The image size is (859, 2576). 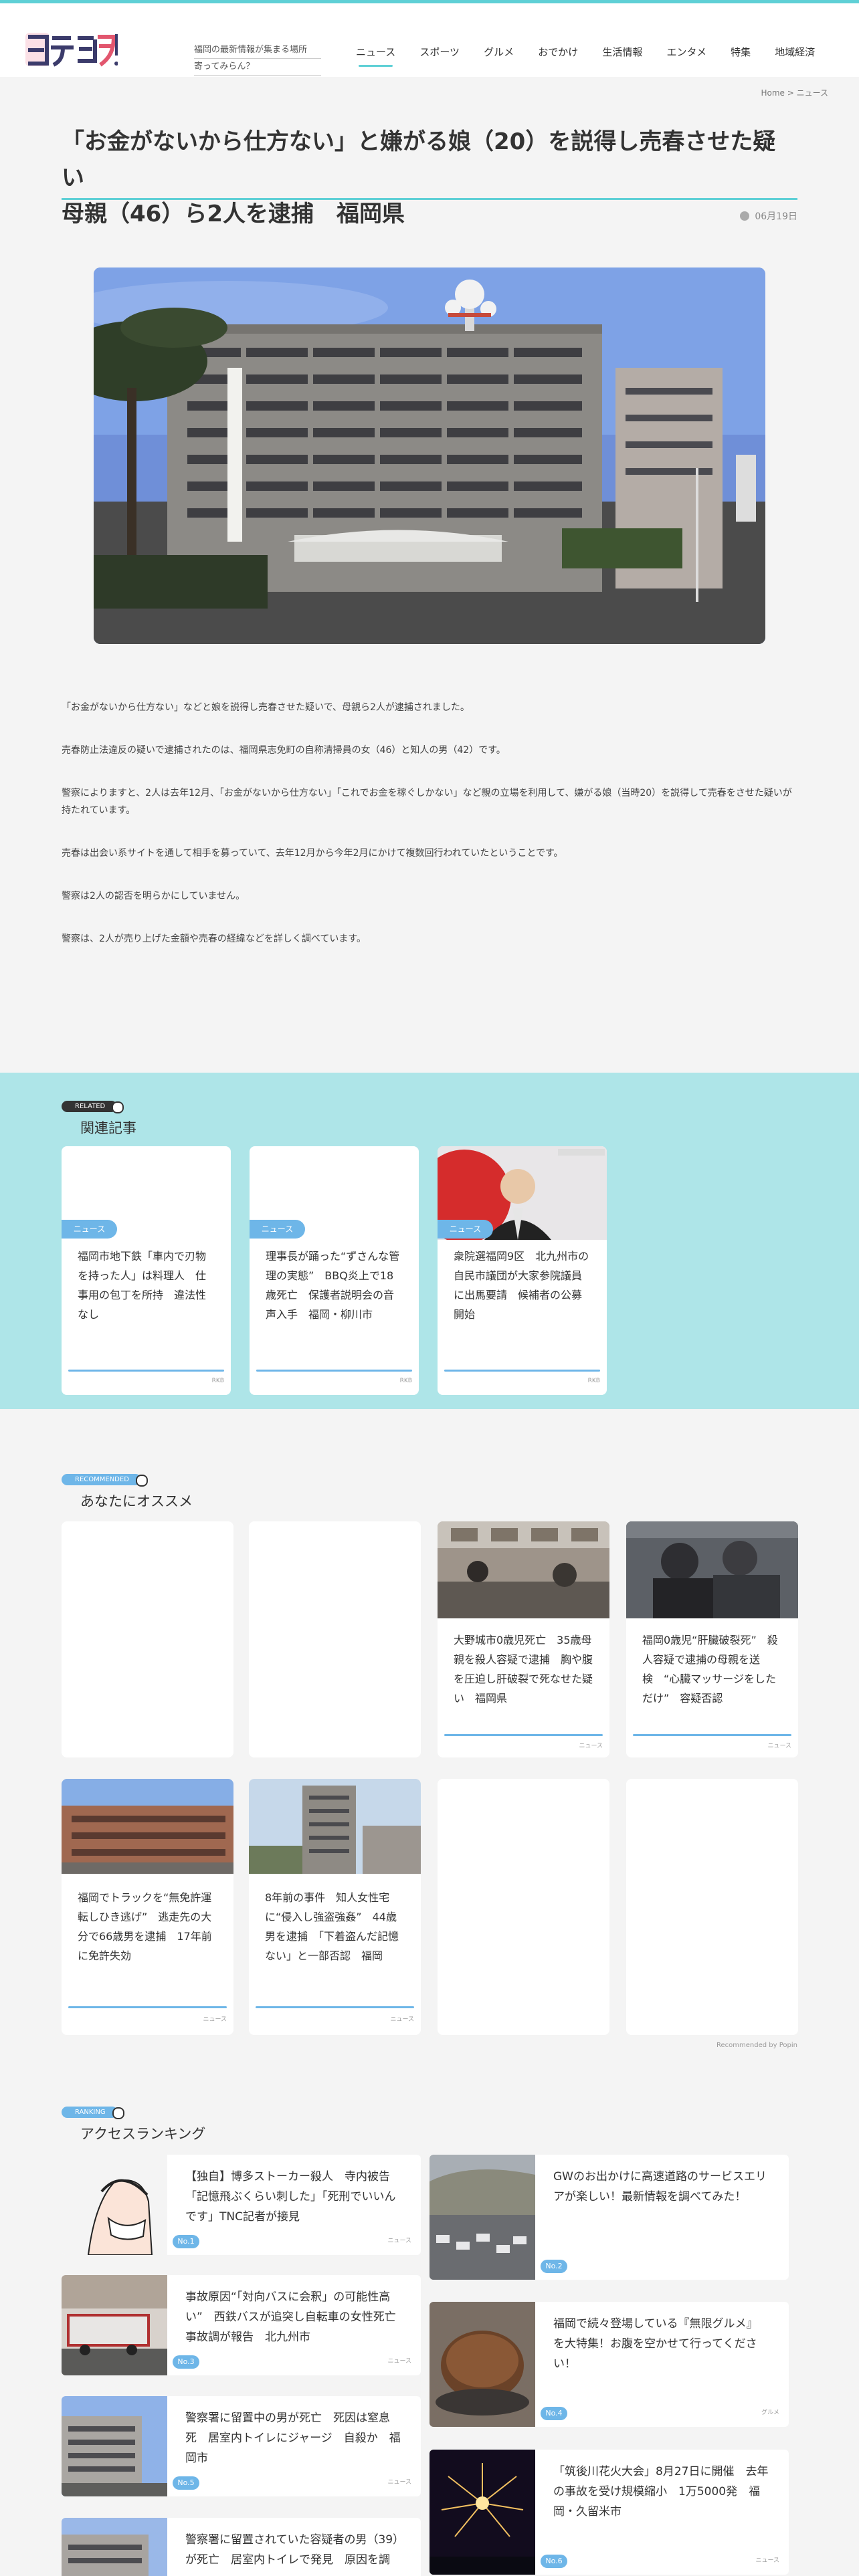 I want to click on rank-badge: No.3, so click(x=186, y=2362).